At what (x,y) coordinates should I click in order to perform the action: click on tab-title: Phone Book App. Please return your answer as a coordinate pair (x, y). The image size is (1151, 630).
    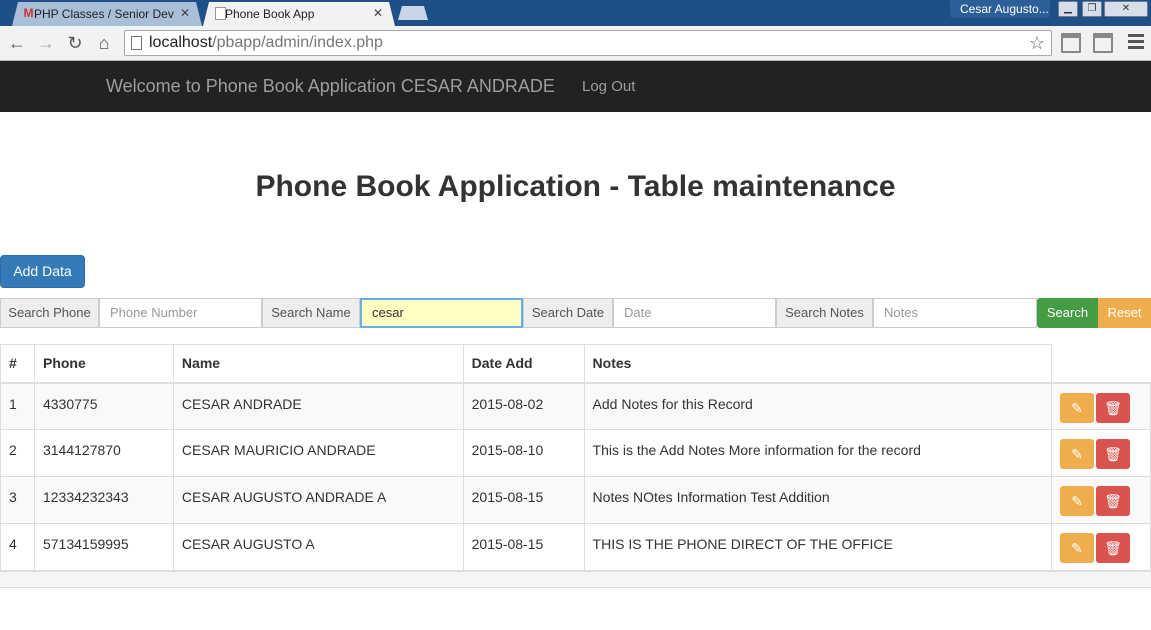
    Looking at the image, I should click on (270, 14).